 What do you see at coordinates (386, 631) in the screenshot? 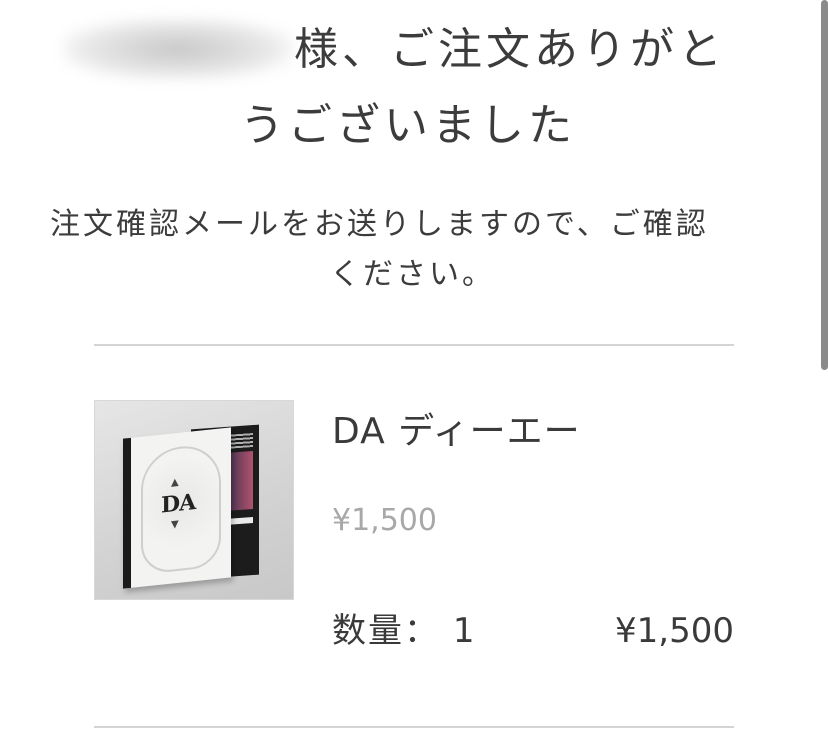
I see `quantity-label: 数量：` at bounding box center [386, 631].